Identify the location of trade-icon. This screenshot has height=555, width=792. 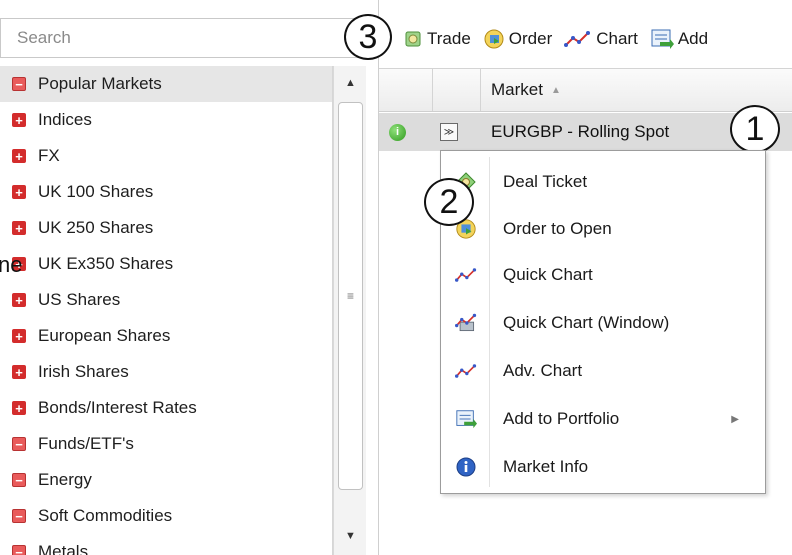
(413, 39).